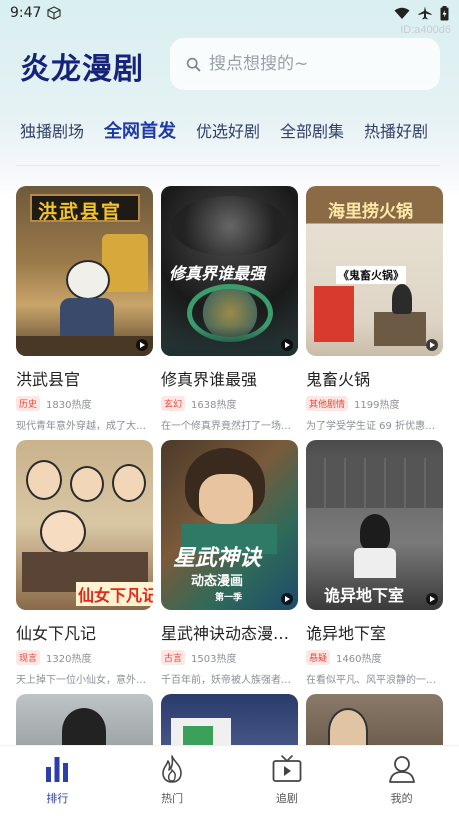  I want to click on cover-subtitle: 动态漫画, so click(217, 581).